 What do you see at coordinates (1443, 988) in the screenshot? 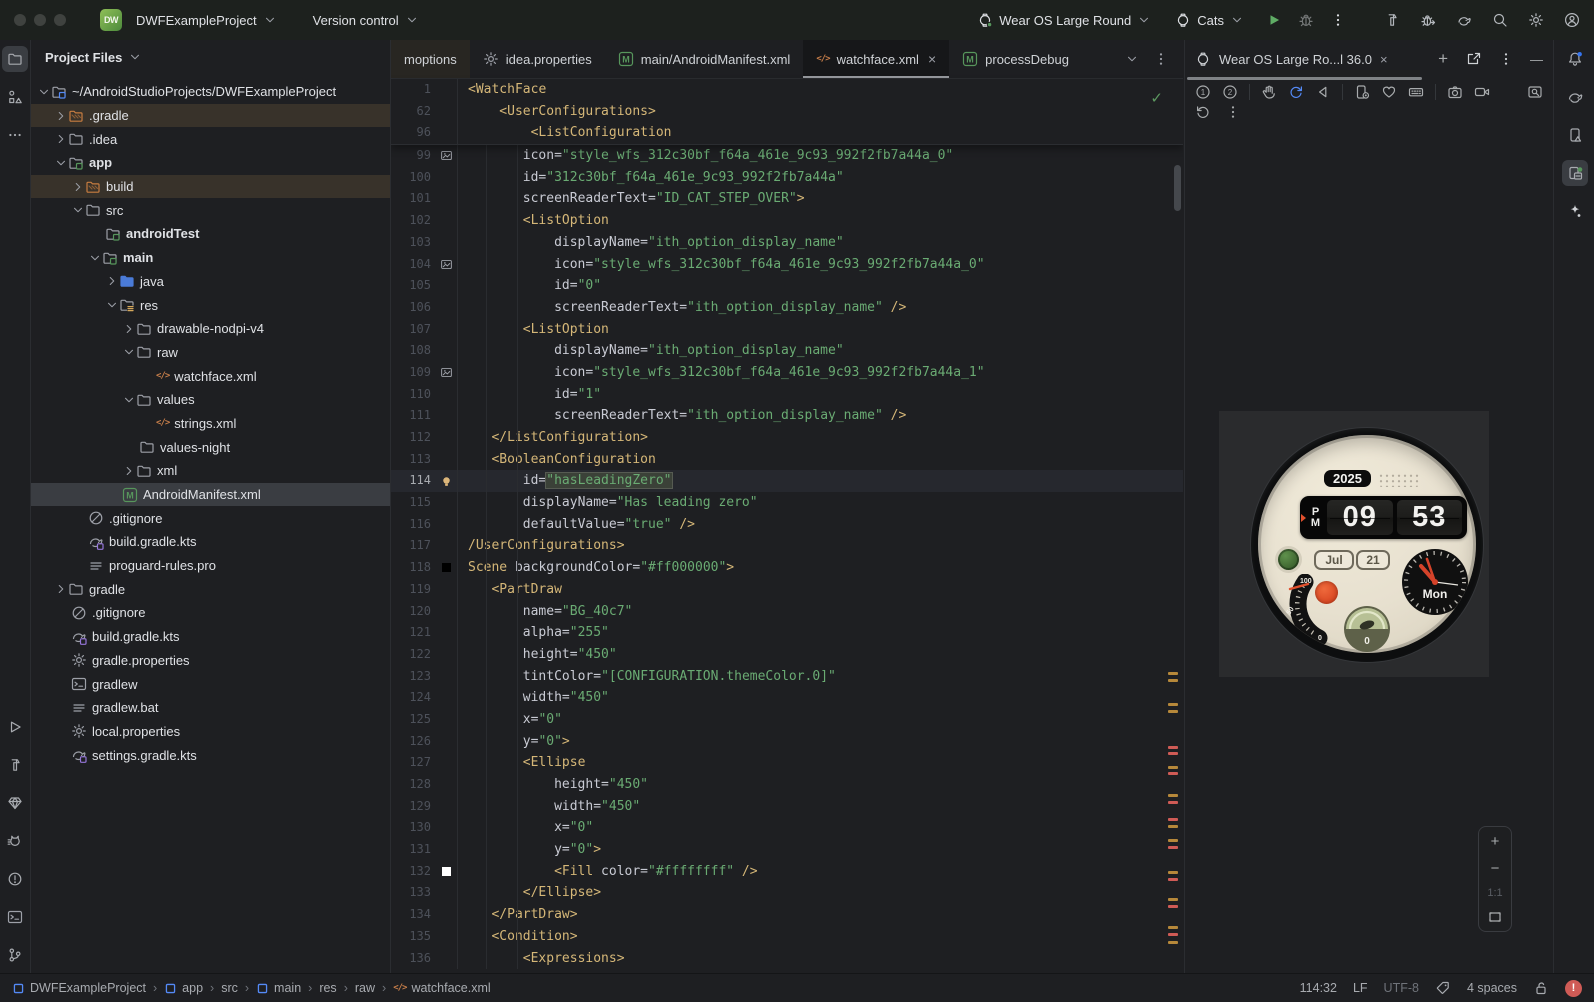
I see `tag-icon` at bounding box center [1443, 988].